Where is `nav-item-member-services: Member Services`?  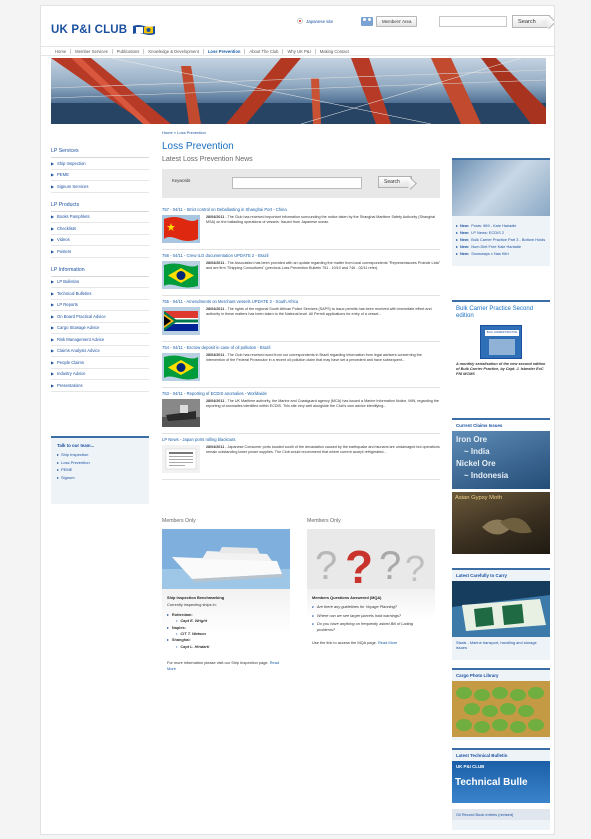
nav-item-member-services: Member Services is located at coordinates (92, 51).